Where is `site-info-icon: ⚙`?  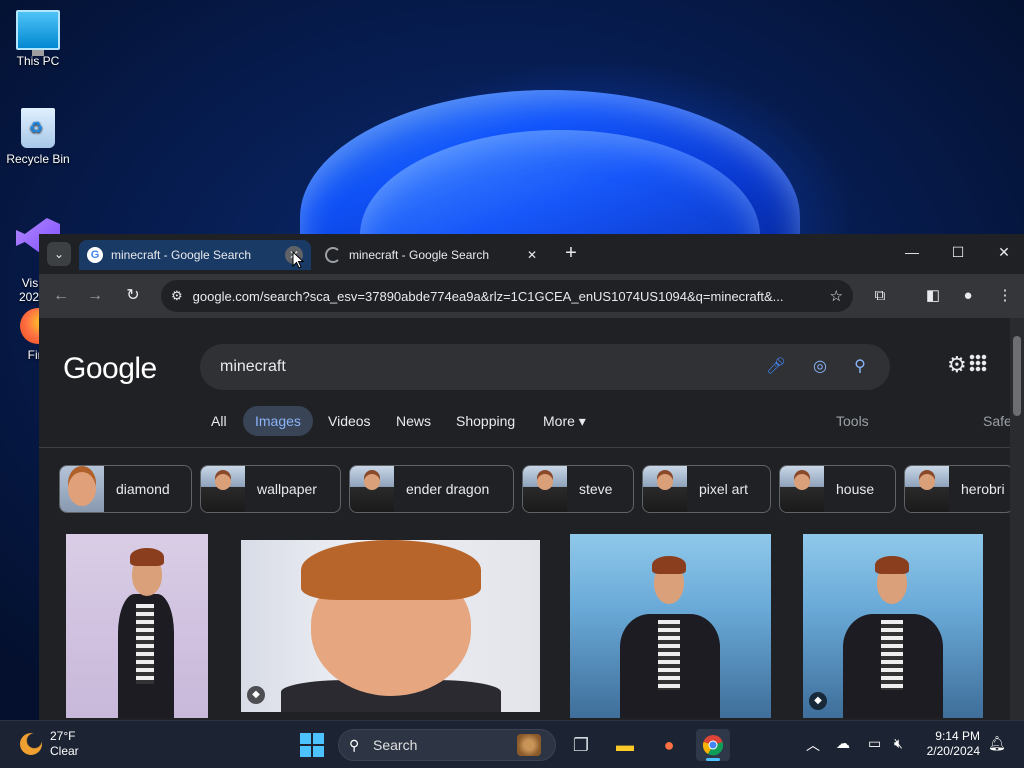
site-info-icon: ⚙ is located at coordinates (177, 296).